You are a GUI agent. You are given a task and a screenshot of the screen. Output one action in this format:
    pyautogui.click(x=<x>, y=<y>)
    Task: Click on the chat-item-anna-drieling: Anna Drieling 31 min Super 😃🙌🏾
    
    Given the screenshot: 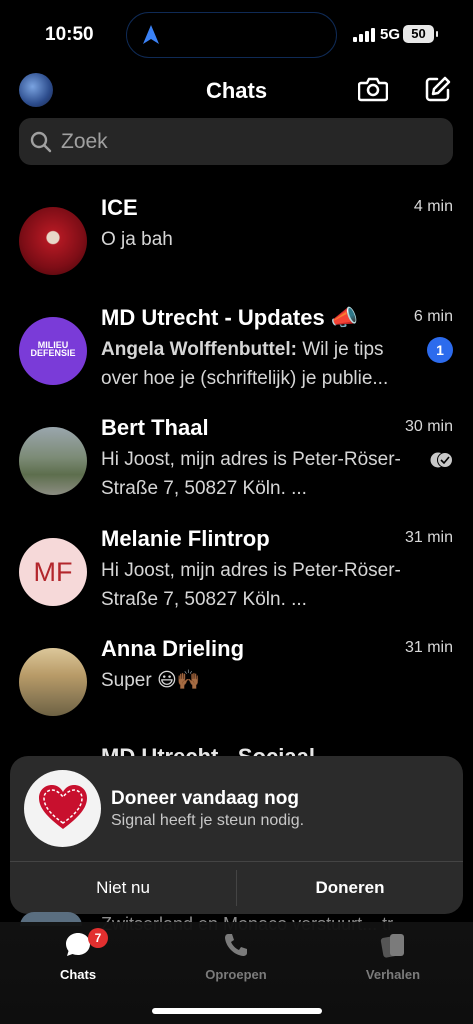 What is the action you would take?
    pyautogui.click(x=236, y=697)
    